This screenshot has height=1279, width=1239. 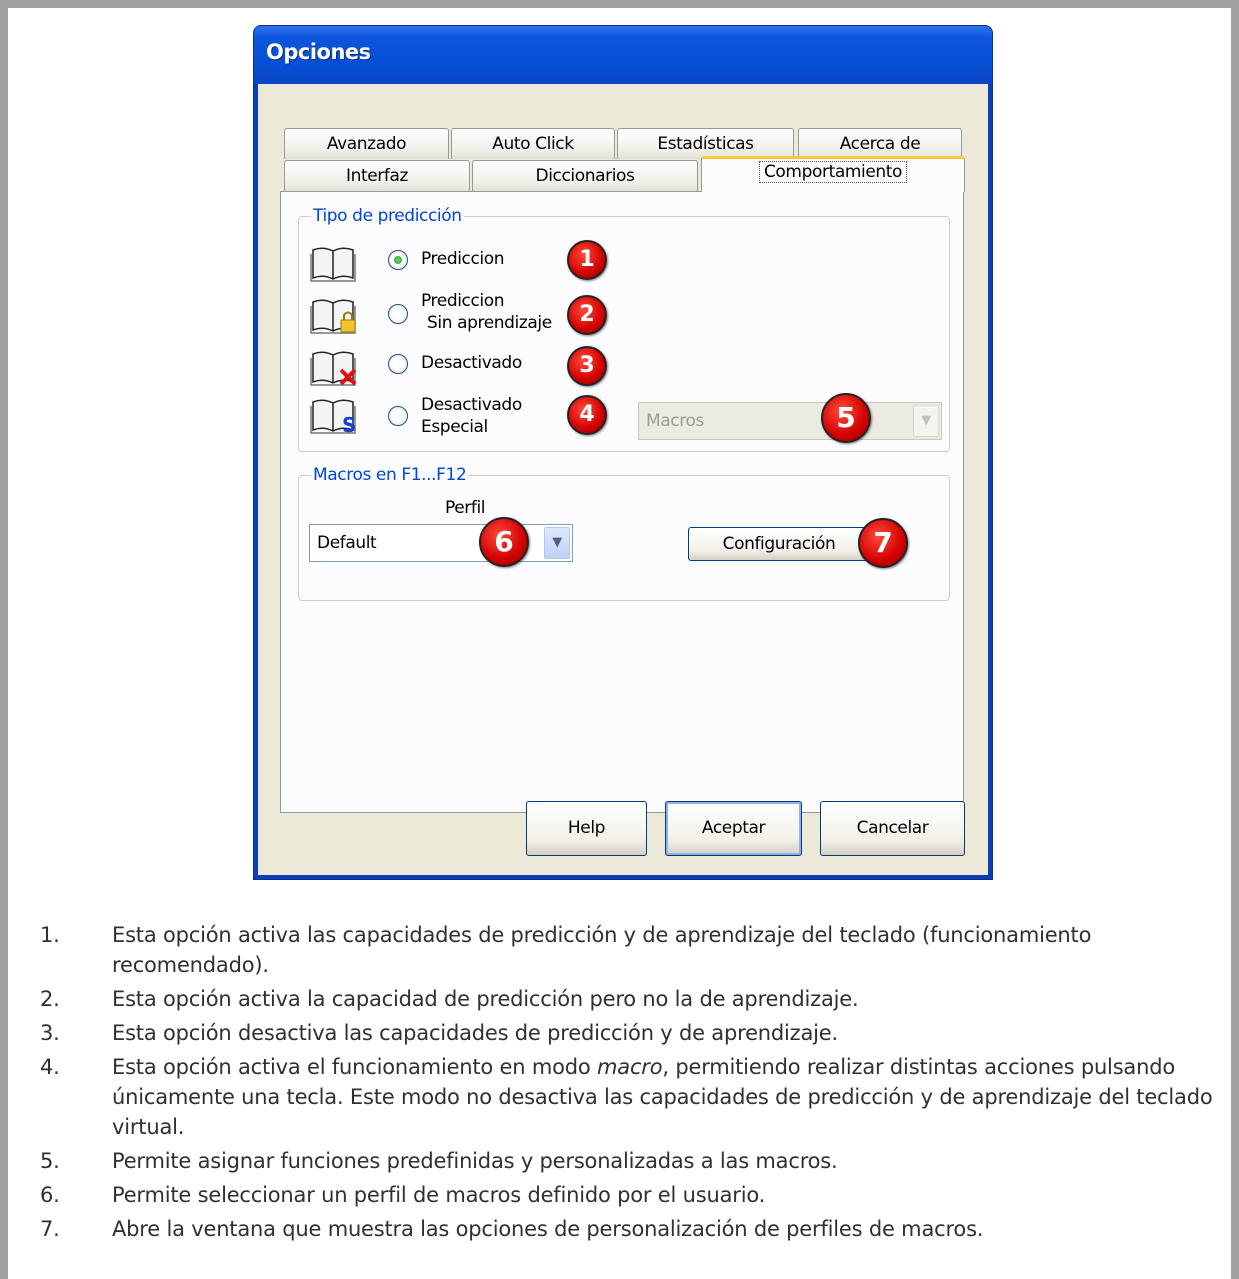 I want to click on profile-select: Default ▼, so click(x=441, y=543).